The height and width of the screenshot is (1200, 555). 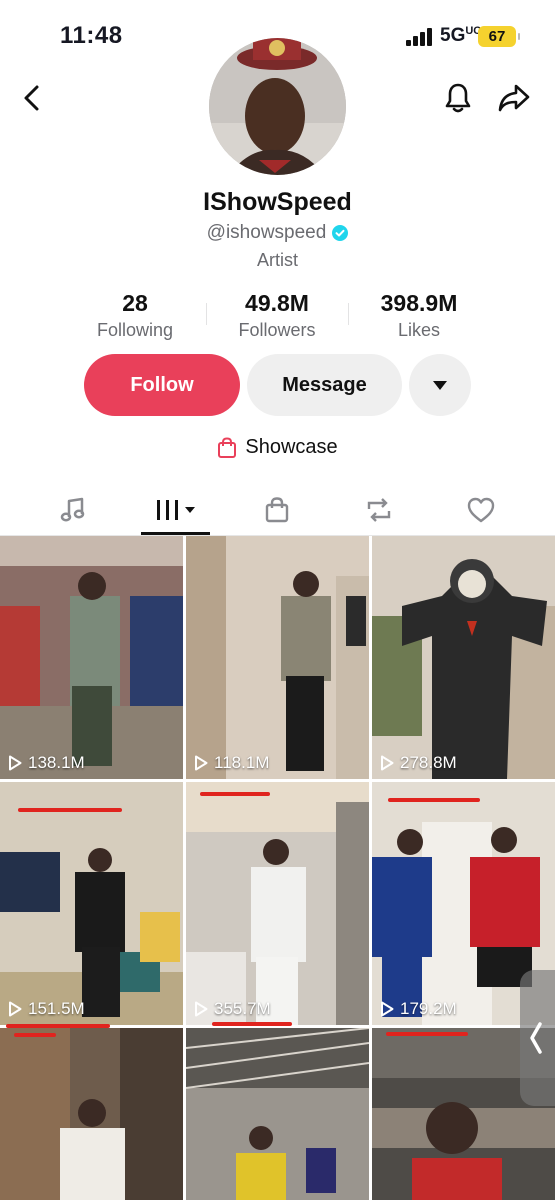 I want to click on tab-reposts, so click(x=379, y=510).